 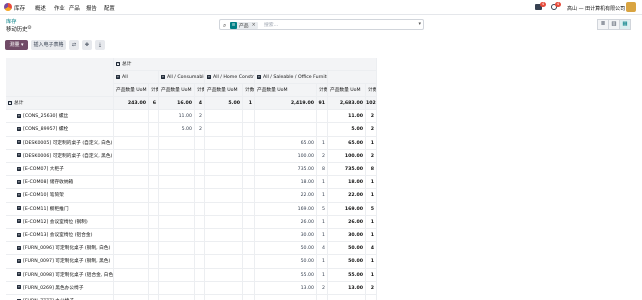 What do you see at coordinates (286, 236) in the screenshot?
I see `pivot-cell: 30.00` at bounding box center [286, 236].